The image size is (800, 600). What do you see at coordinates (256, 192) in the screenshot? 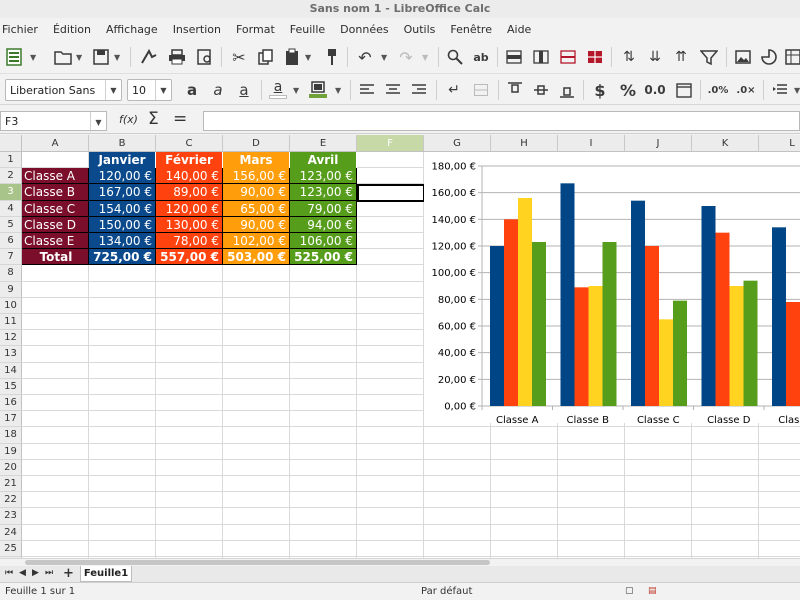
I see `value-cell: 90,00 €` at bounding box center [256, 192].